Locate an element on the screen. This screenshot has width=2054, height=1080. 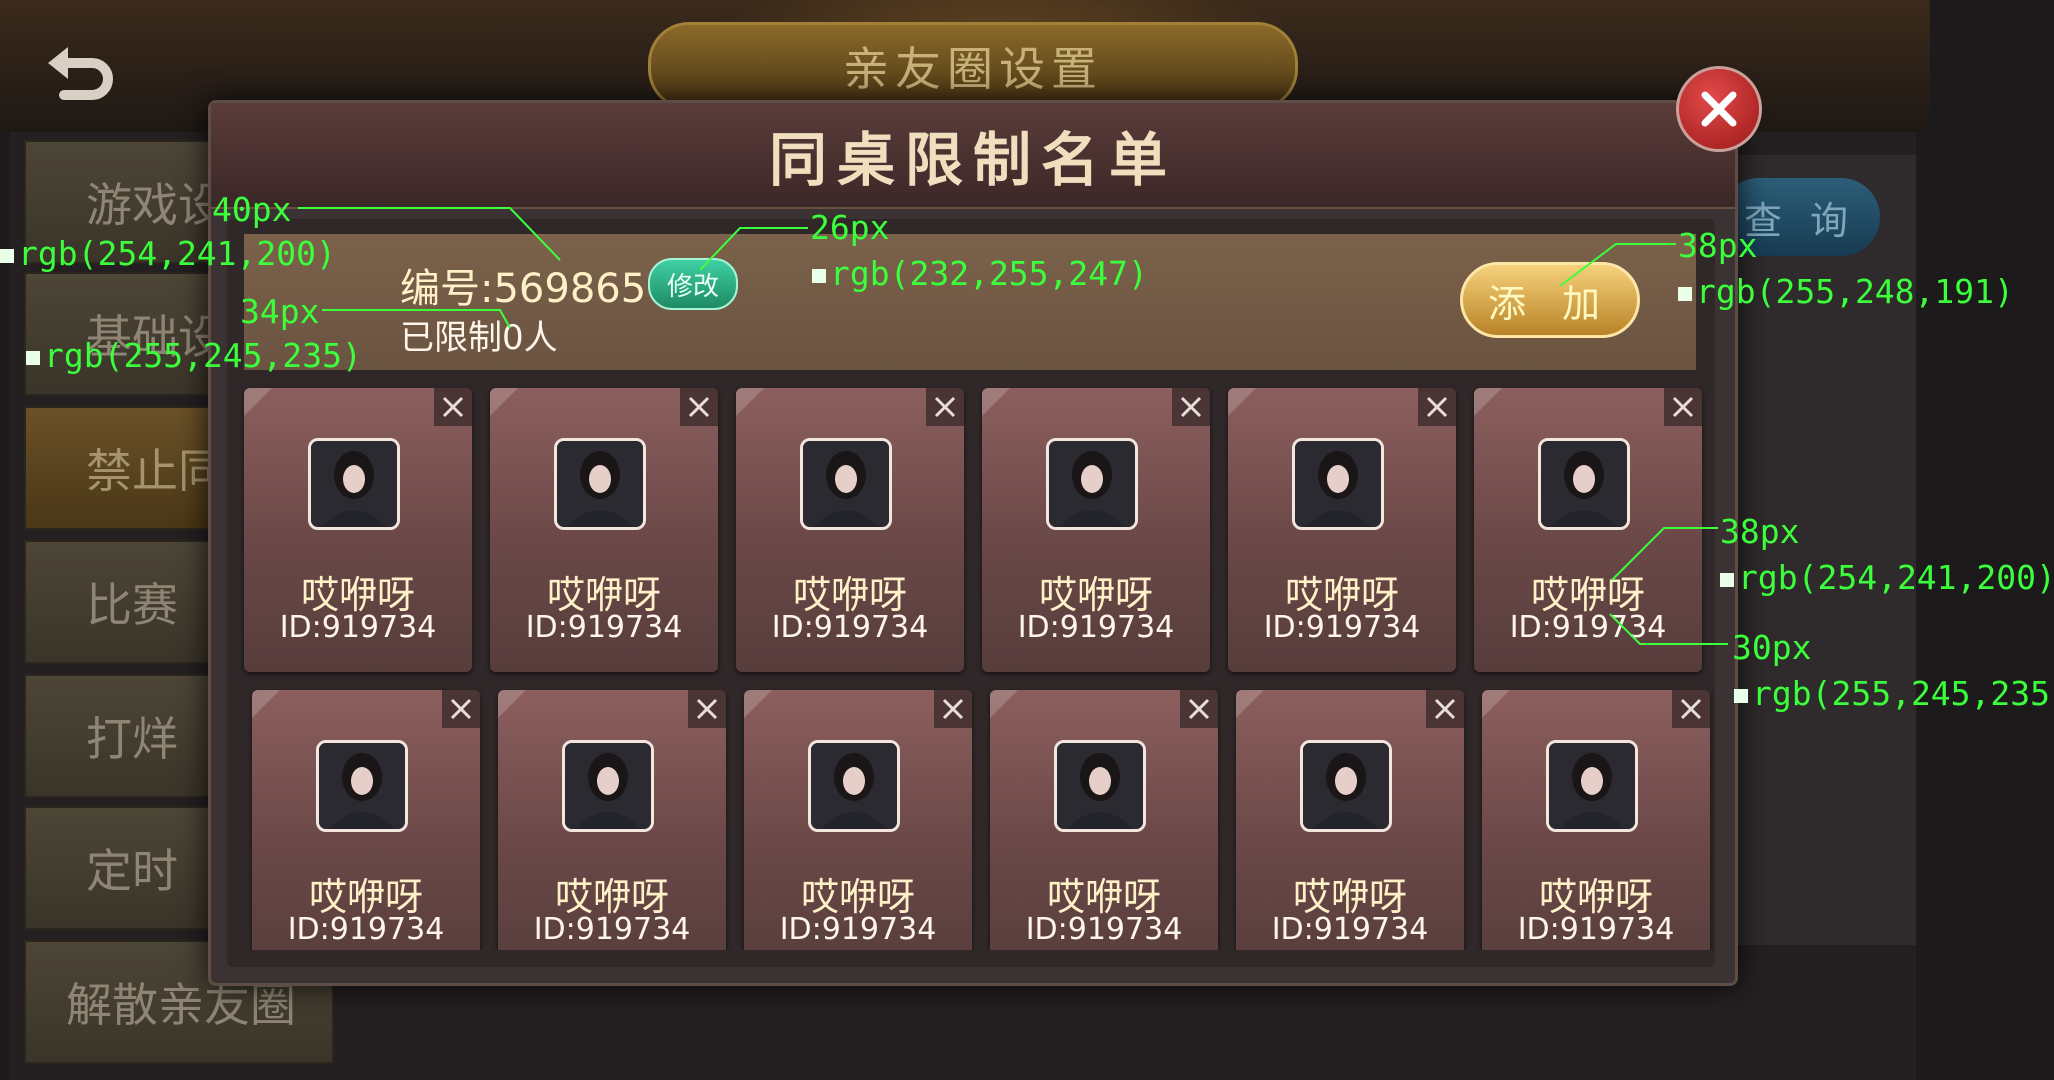
annotation-size: 26px is located at coordinates (850, 227).